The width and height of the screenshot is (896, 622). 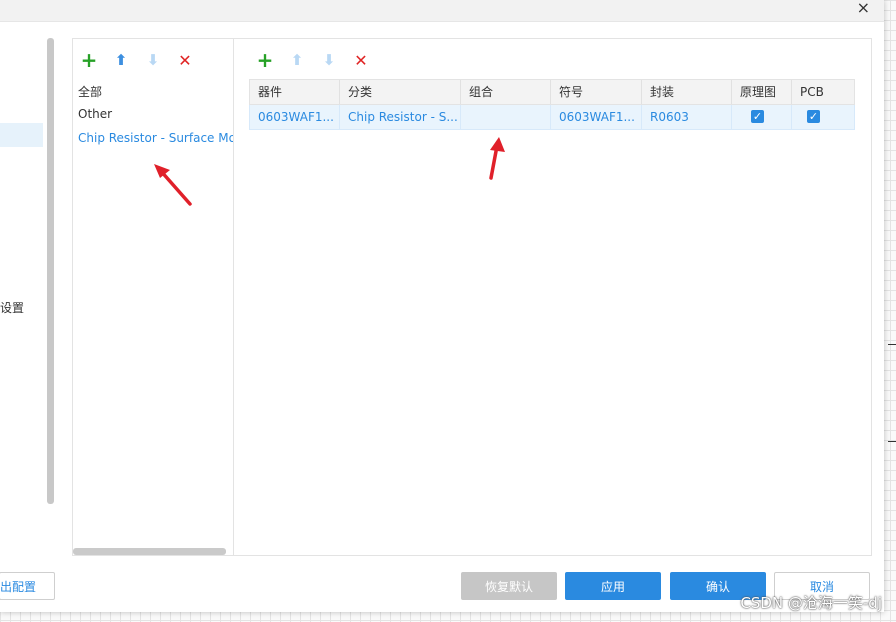 What do you see at coordinates (596, 92) in the screenshot?
I see `column-header-symbol: 符号` at bounding box center [596, 92].